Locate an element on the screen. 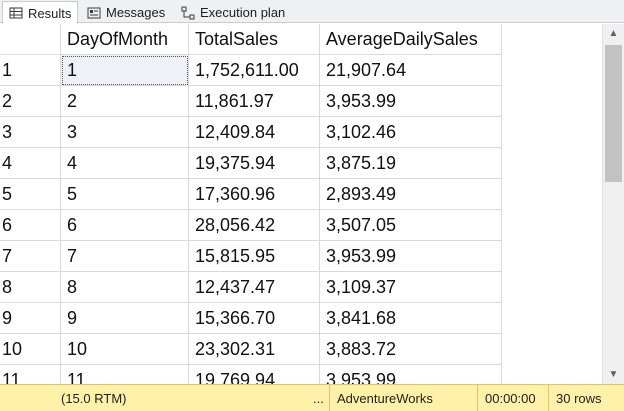 The image size is (624, 411). table-row: 1 1 1,752,611.00 21,907.64 is located at coordinates (251, 70).